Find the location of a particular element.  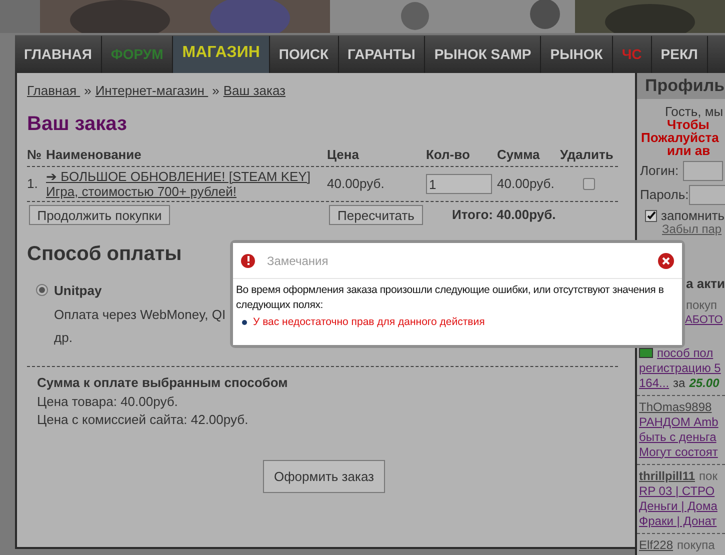

error-text: У вас недостаточно прав для данного действия is located at coordinates (369, 322).